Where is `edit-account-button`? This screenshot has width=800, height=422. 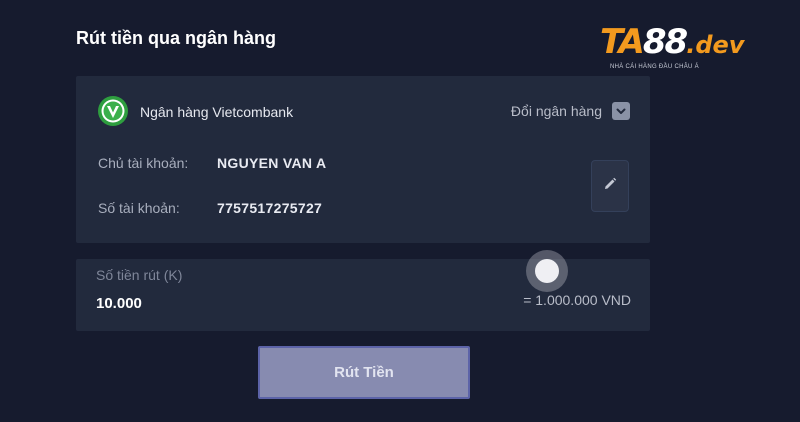
edit-account-button is located at coordinates (610, 186).